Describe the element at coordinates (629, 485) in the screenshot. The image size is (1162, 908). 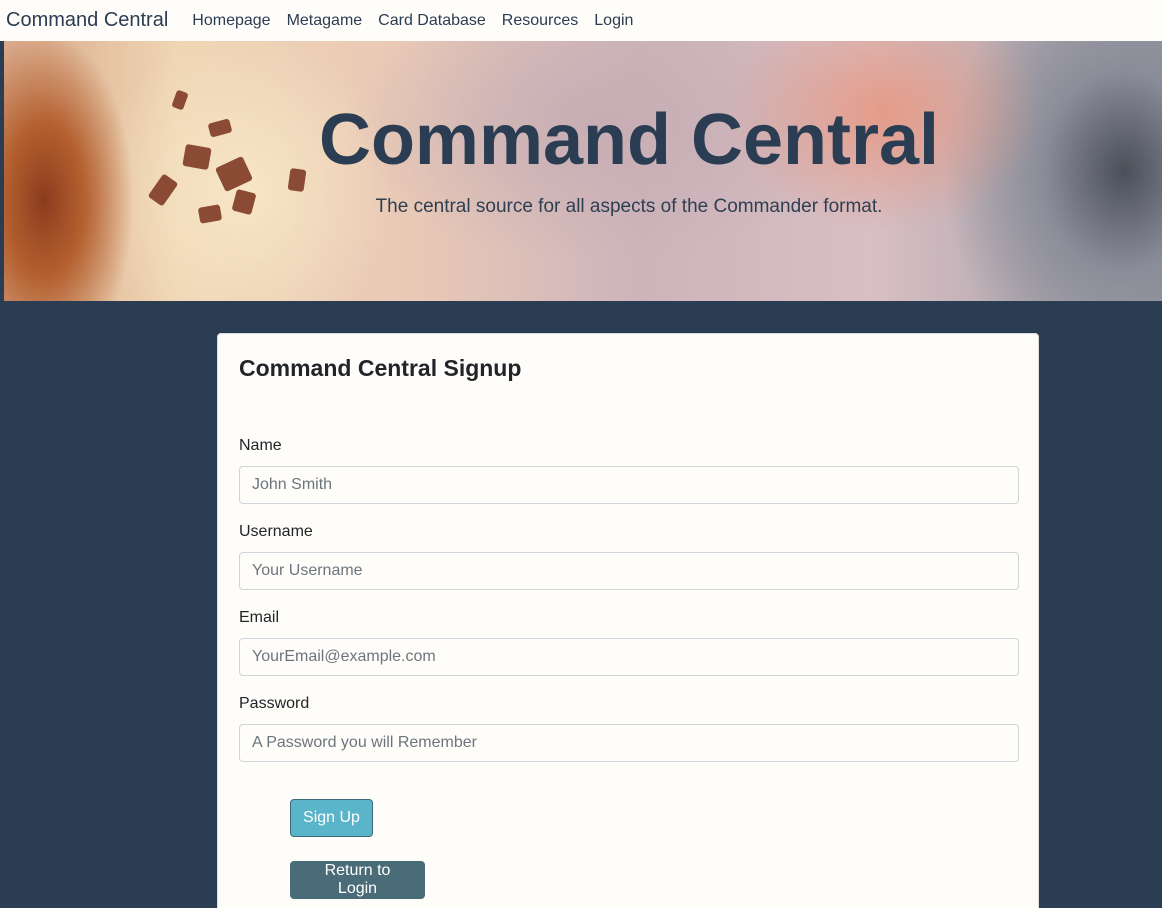
I see `name-field` at that location.